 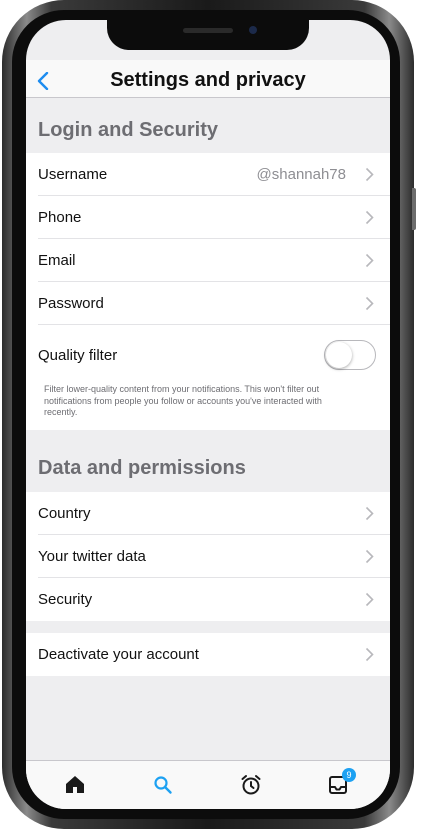 What do you see at coordinates (301, 174) in the screenshot?
I see `username-value: @shannah78` at bounding box center [301, 174].